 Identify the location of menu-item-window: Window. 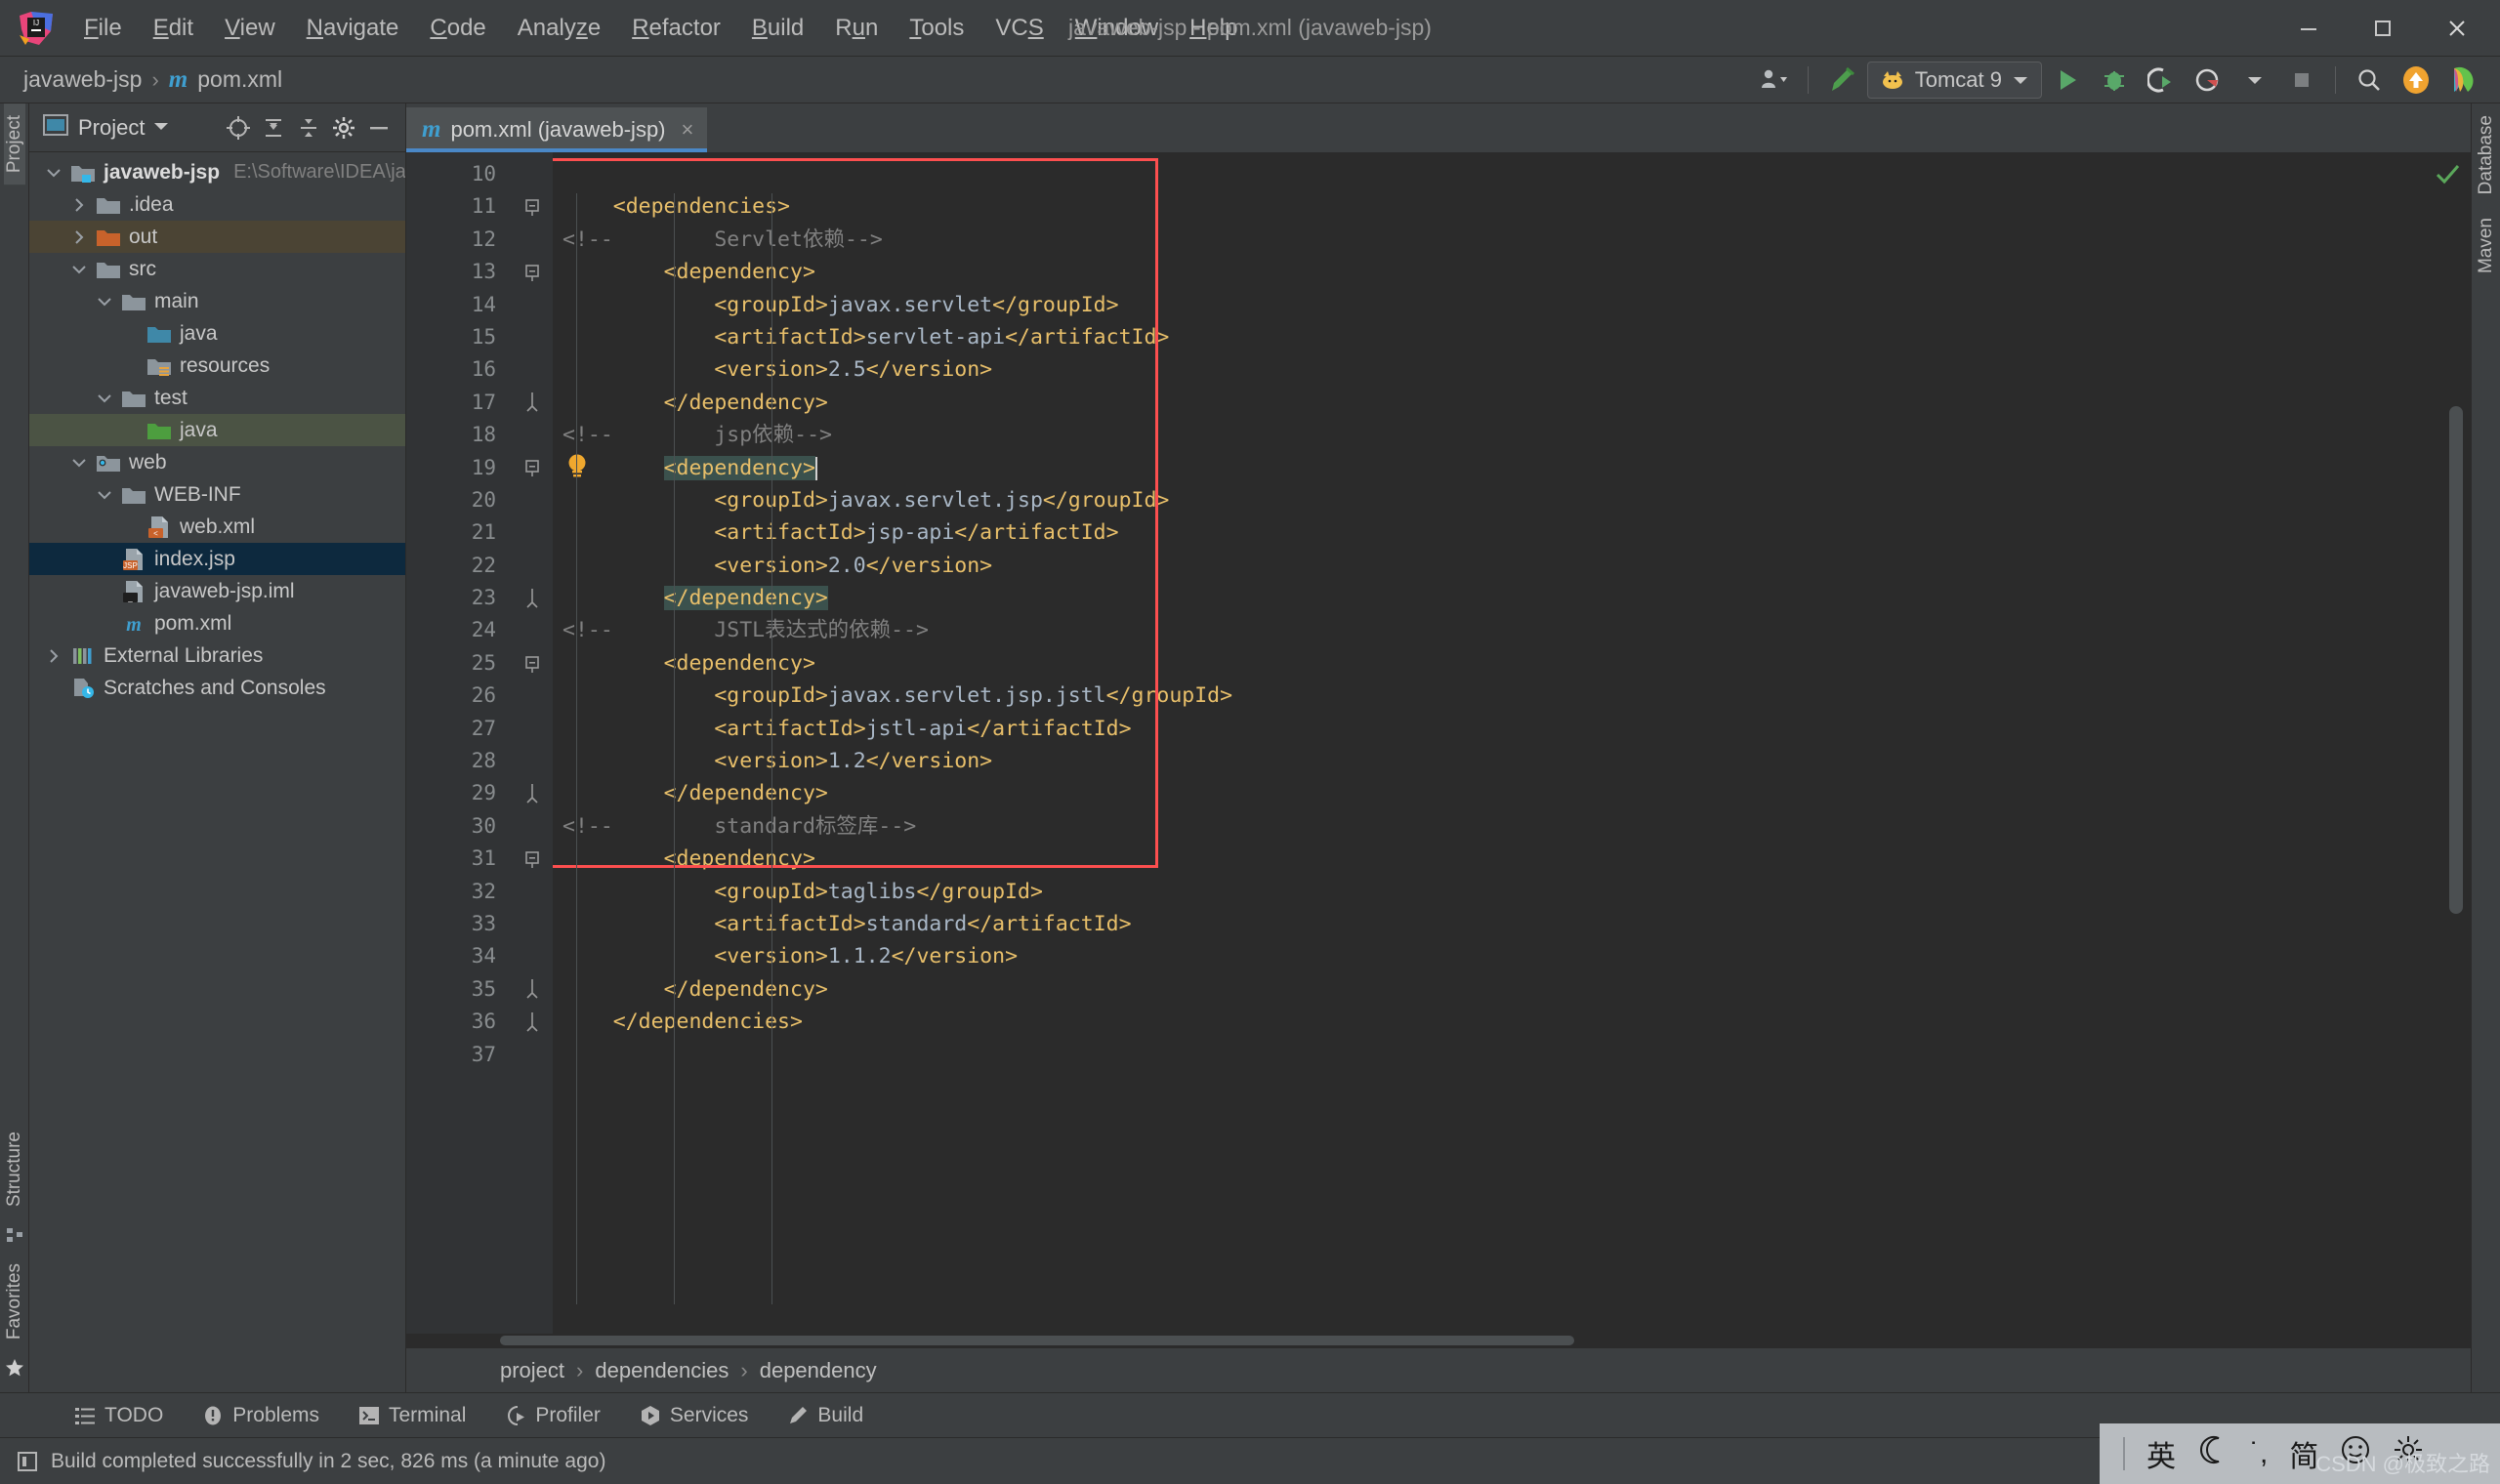
(1117, 29).